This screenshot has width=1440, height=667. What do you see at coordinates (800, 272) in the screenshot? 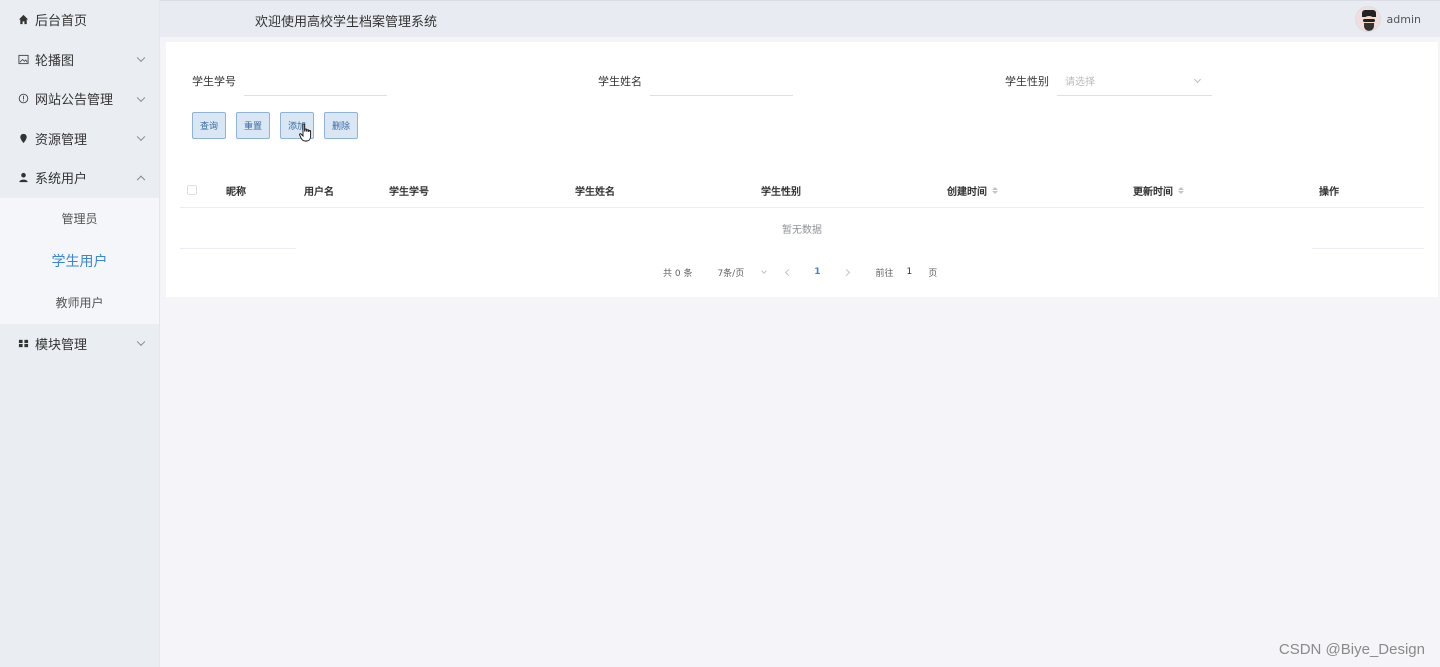
I see `pagination: 共 0 条 7条/页 1 前往 1 页` at bounding box center [800, 272].